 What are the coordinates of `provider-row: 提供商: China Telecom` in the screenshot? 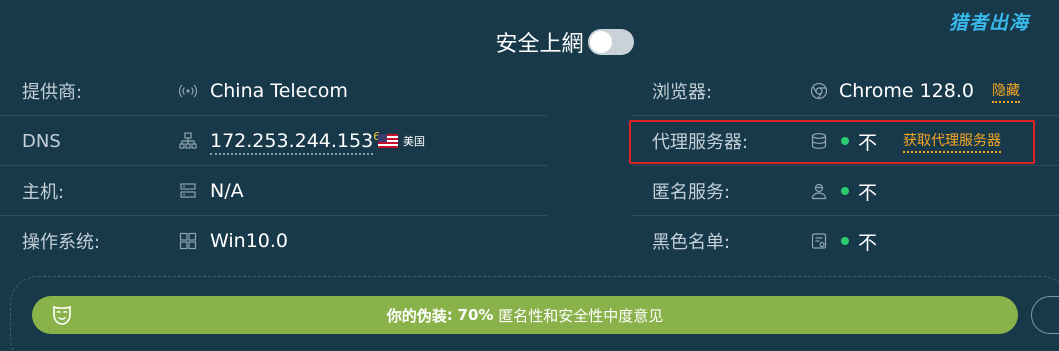 It's located at (280, 91).